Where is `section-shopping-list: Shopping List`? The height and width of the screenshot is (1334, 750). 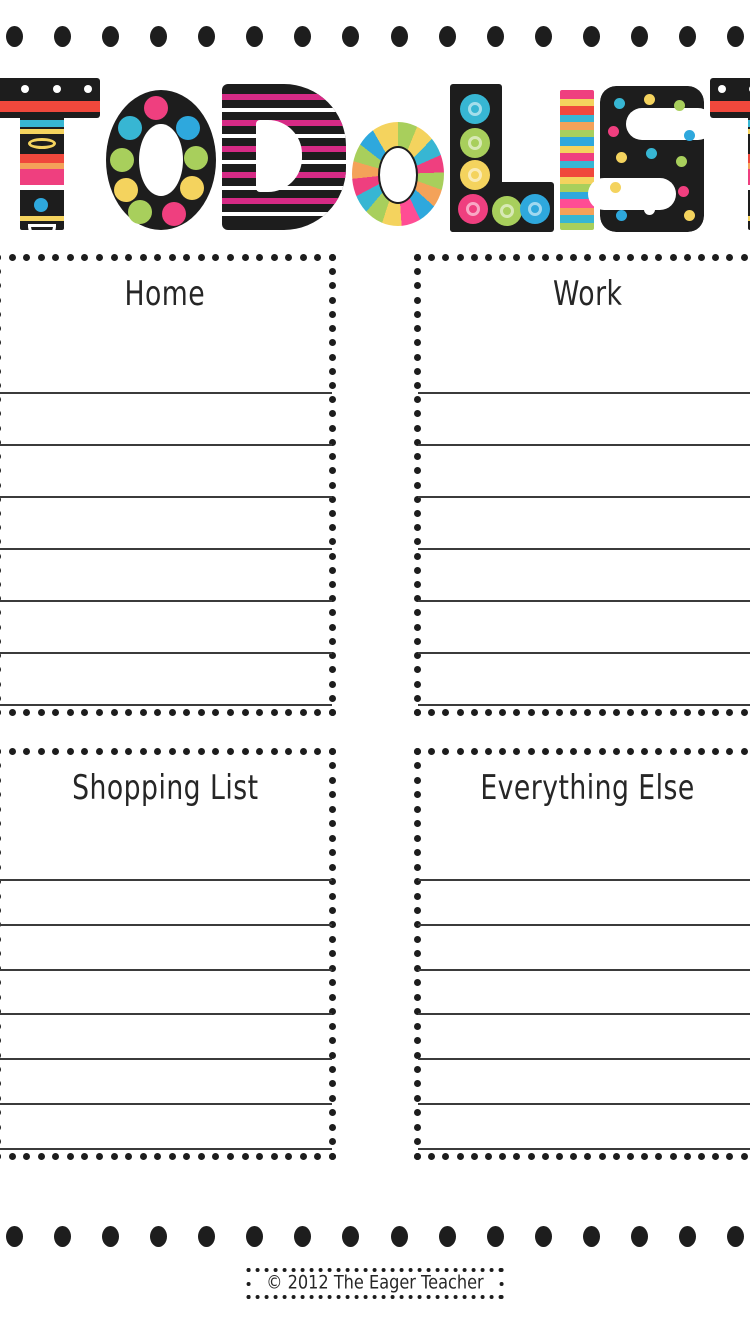 section-shopping-list: Shopping List is located at coordinates (168, 954).